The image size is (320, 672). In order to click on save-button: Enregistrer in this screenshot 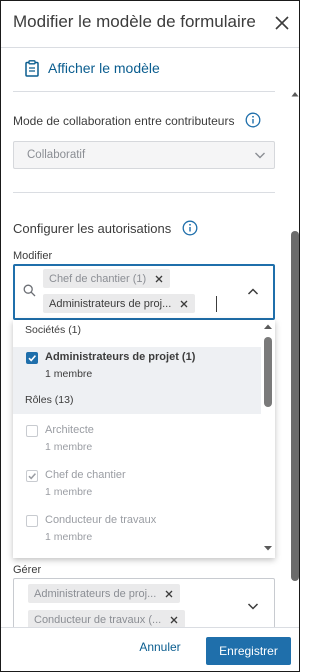, I will do `click(248, 651)`.